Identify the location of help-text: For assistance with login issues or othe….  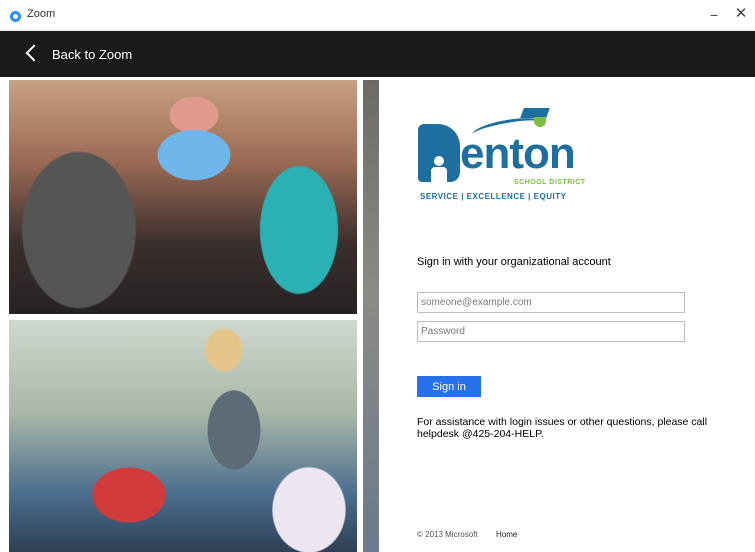
(562, 428).